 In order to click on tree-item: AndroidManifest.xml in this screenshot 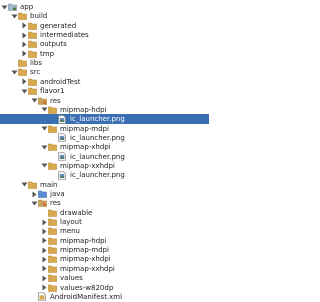, I will do `click(104, 297)`.